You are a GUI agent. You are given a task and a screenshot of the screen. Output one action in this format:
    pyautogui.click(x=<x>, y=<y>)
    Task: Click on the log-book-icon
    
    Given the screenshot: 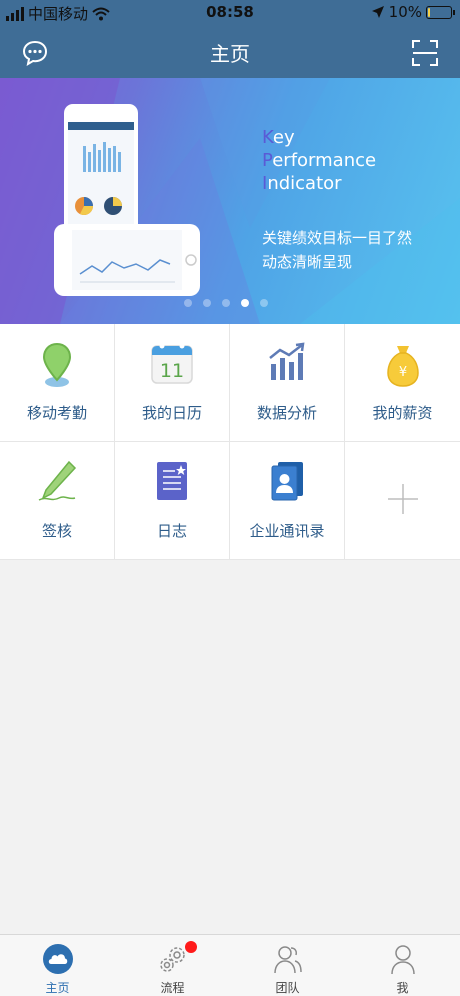 What is the action you would take?
    pyautogui.click(x=172, y=481)
    